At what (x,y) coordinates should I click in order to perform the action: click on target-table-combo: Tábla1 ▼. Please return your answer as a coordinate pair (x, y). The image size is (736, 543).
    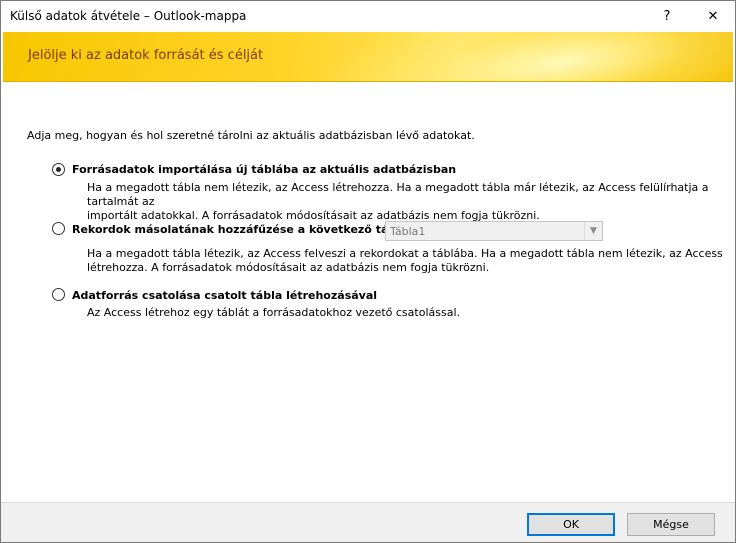
    Looking at the image, I should click on (494, 231).